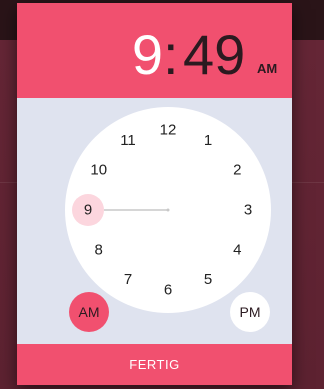 Image resolution: width=324 pixels, height=389 pixels. Describe the element at coordinates (208, 140) in the screenshot. I see `clock-number-1: 1` at that location.